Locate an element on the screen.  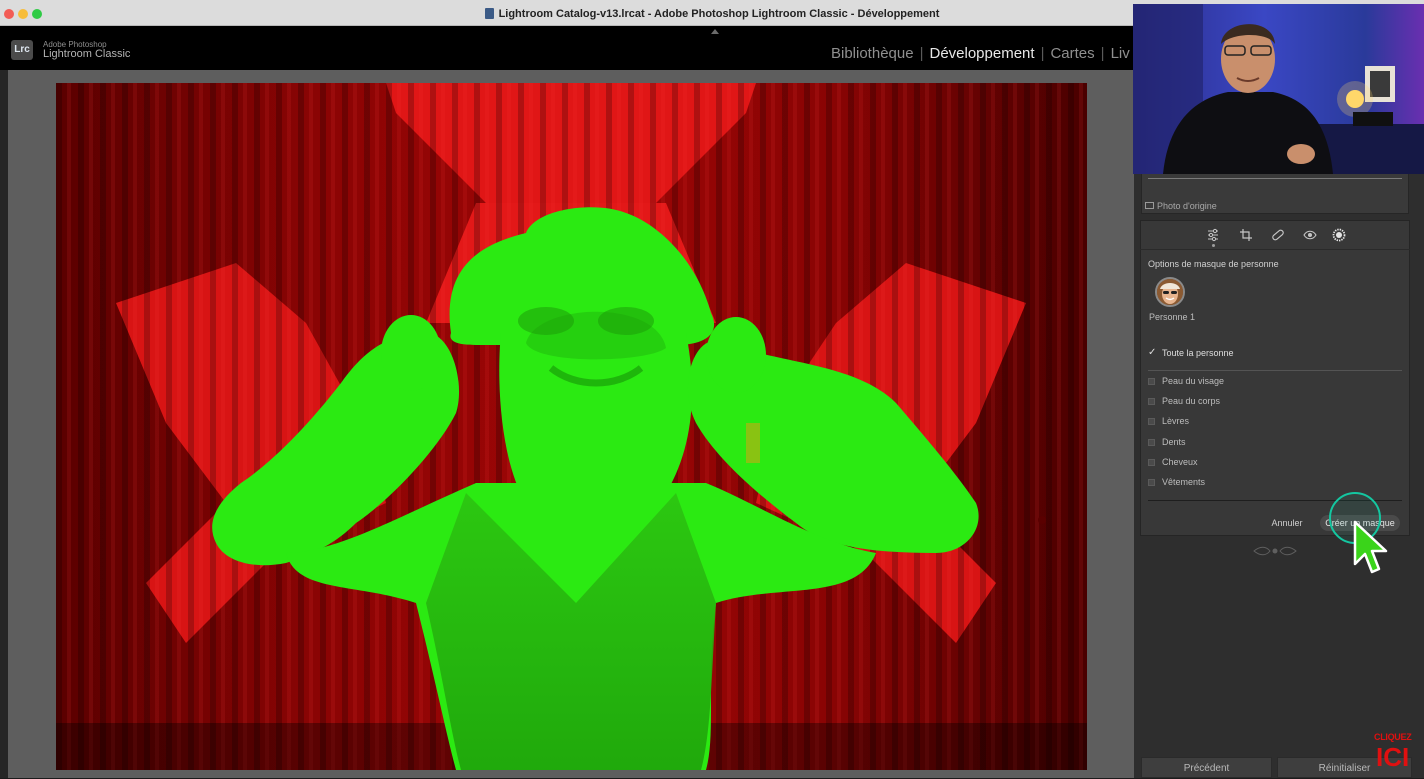
module-book: Liv is located at coordinates (1120, 53).